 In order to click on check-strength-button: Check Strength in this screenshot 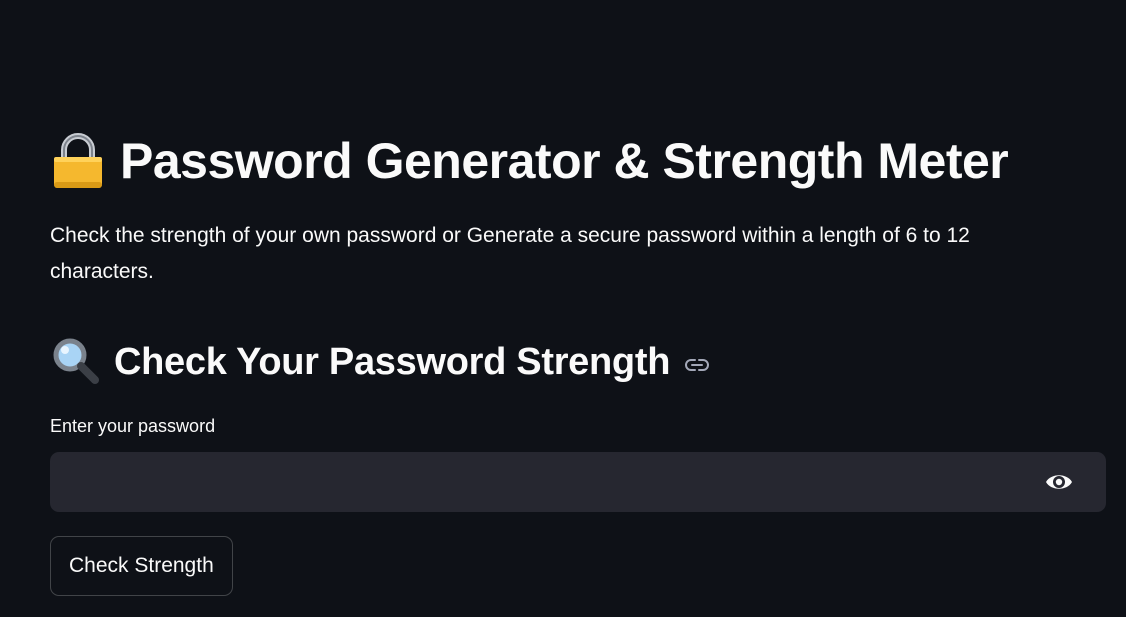, I will do `click(141, 566)`.